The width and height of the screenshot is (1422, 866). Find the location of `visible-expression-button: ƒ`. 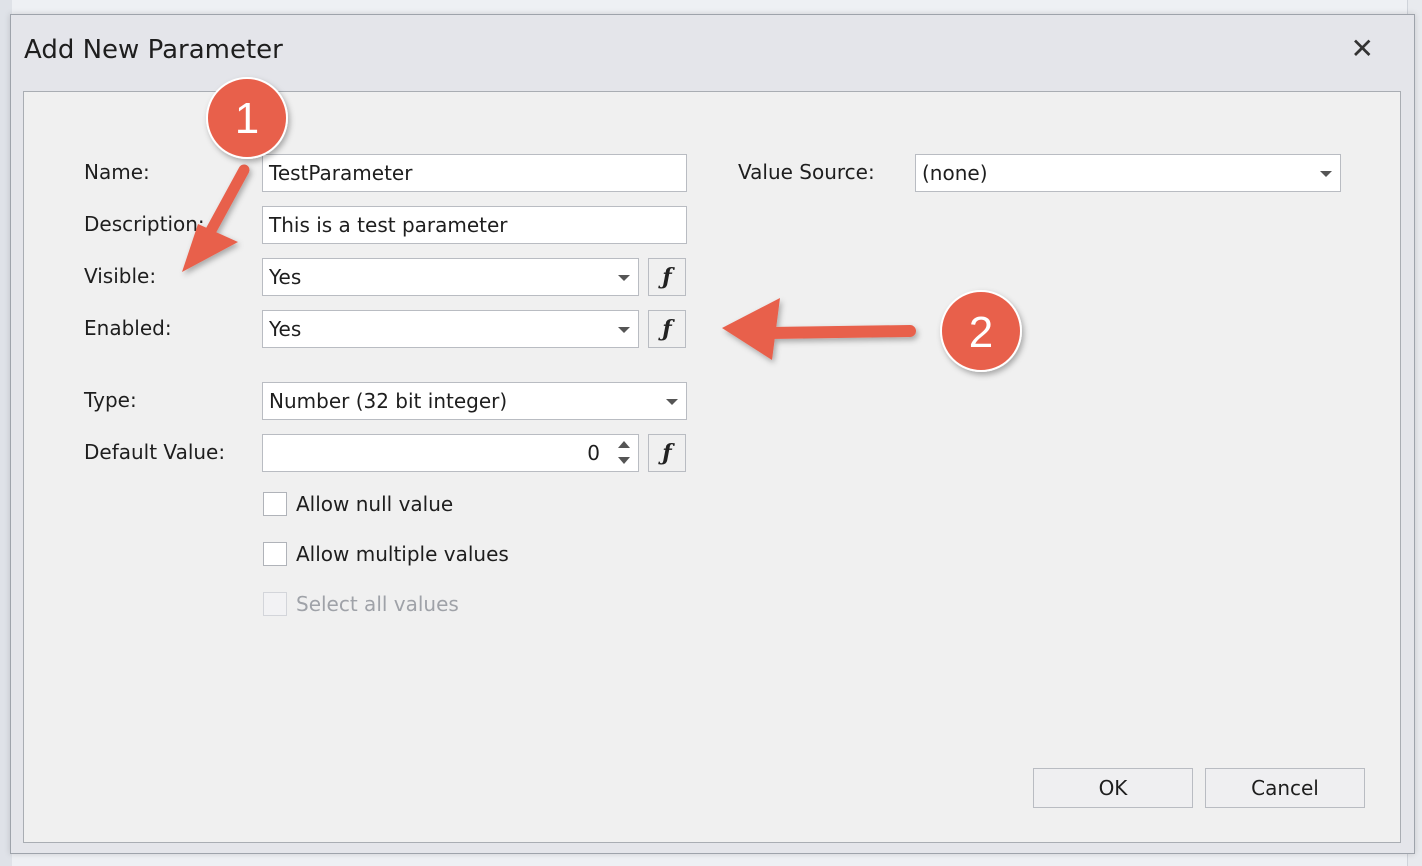

visible-expression-button: ƒ is located at coordinates (667, 277).